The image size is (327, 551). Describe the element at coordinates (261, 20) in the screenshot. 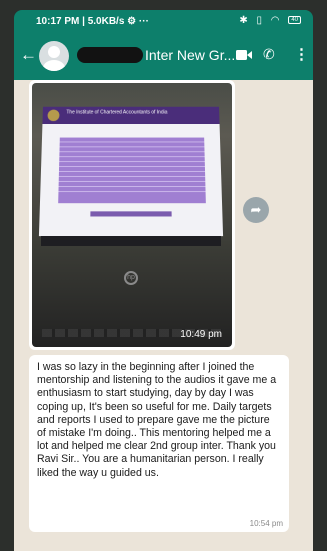

I see `vibrate-icon: ▯` at that location.